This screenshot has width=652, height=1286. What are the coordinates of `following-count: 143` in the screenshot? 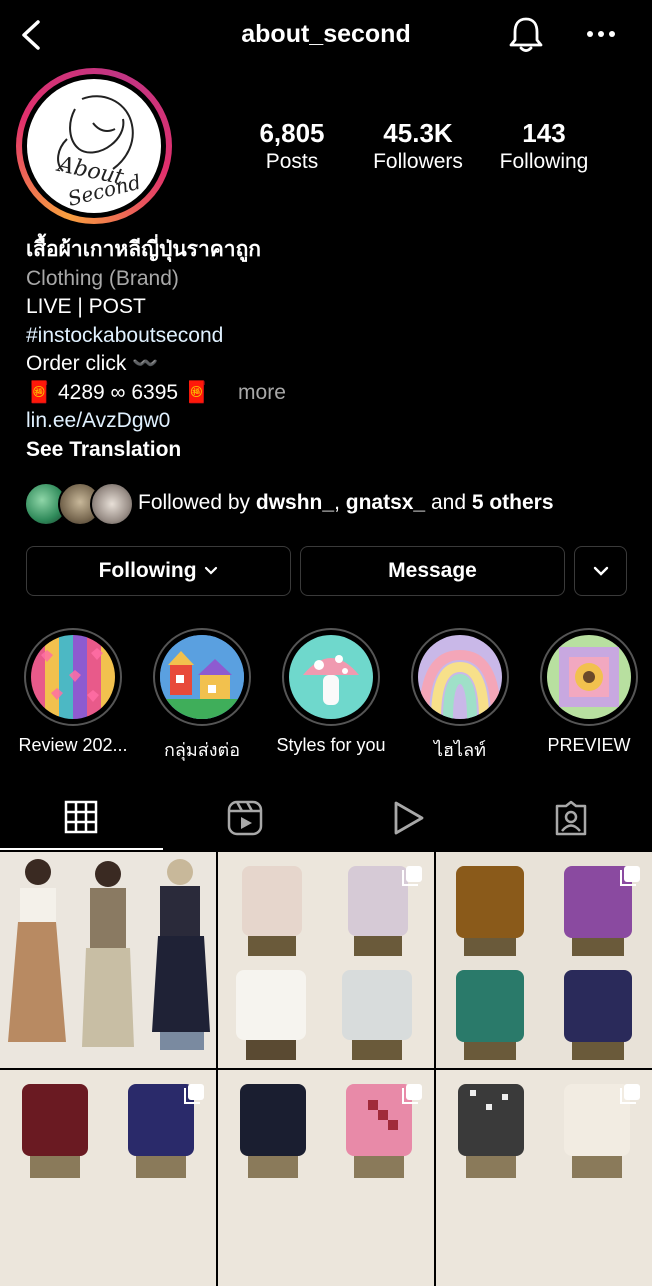 It's located at (544, 133).